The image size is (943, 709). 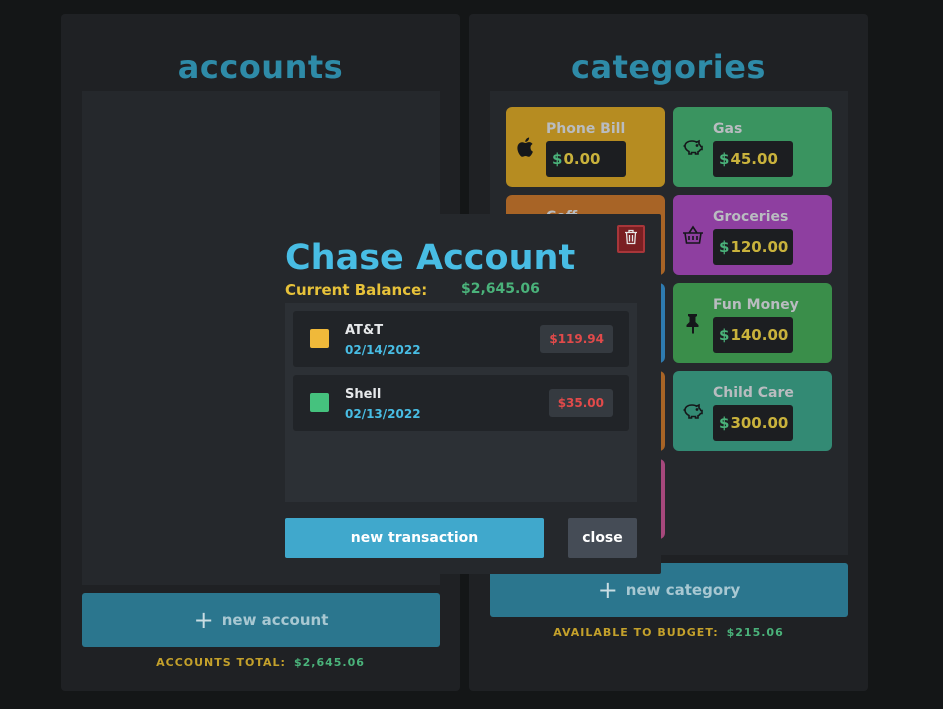 I want to click on pushpin-icon, so click(x=693, y=323).